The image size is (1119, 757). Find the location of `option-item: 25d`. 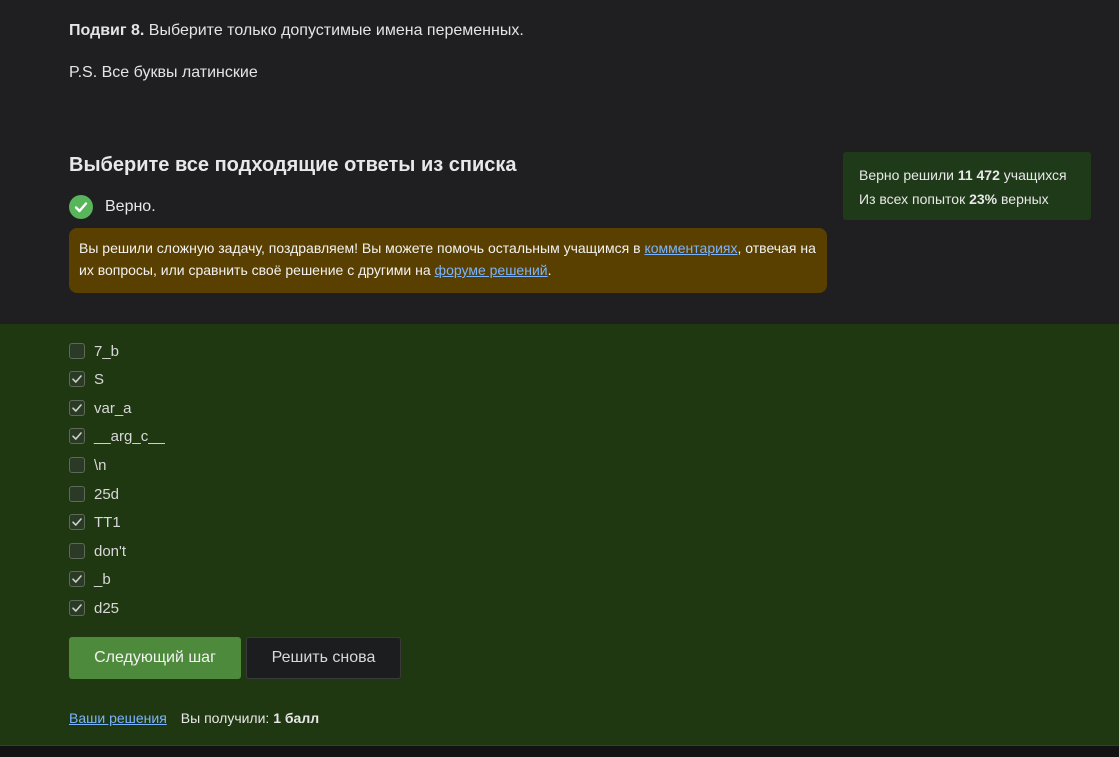

option-item: 25d is located at coordinates (94, 494).